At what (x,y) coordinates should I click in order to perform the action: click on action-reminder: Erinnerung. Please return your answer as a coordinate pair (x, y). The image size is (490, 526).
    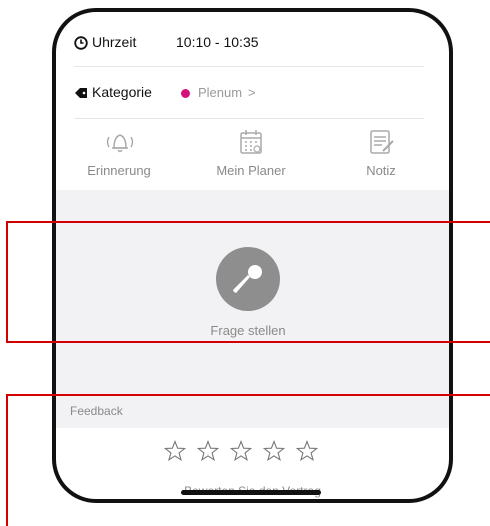
    Looking at the image, I should click on (119, 156).